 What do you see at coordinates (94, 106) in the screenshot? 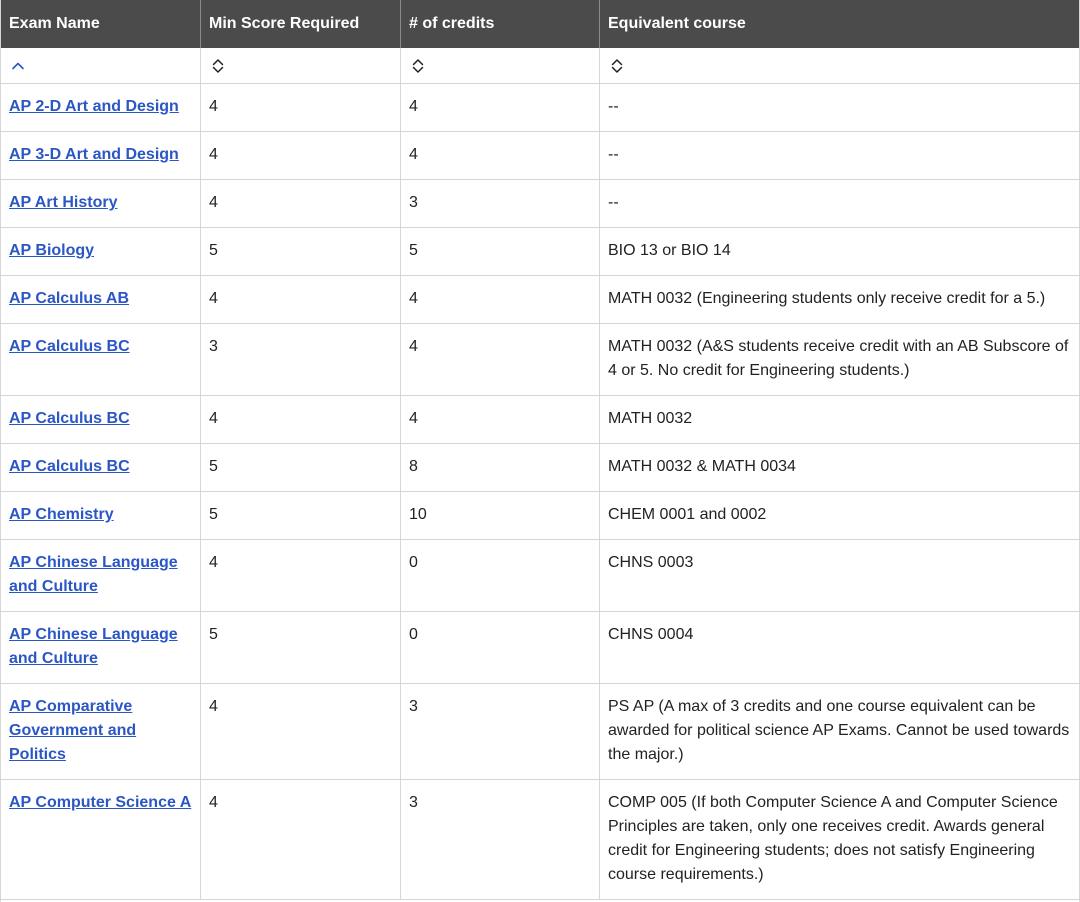
I see `exam-link: AP 2-D Art and Design` at bounding box center [94, 106].